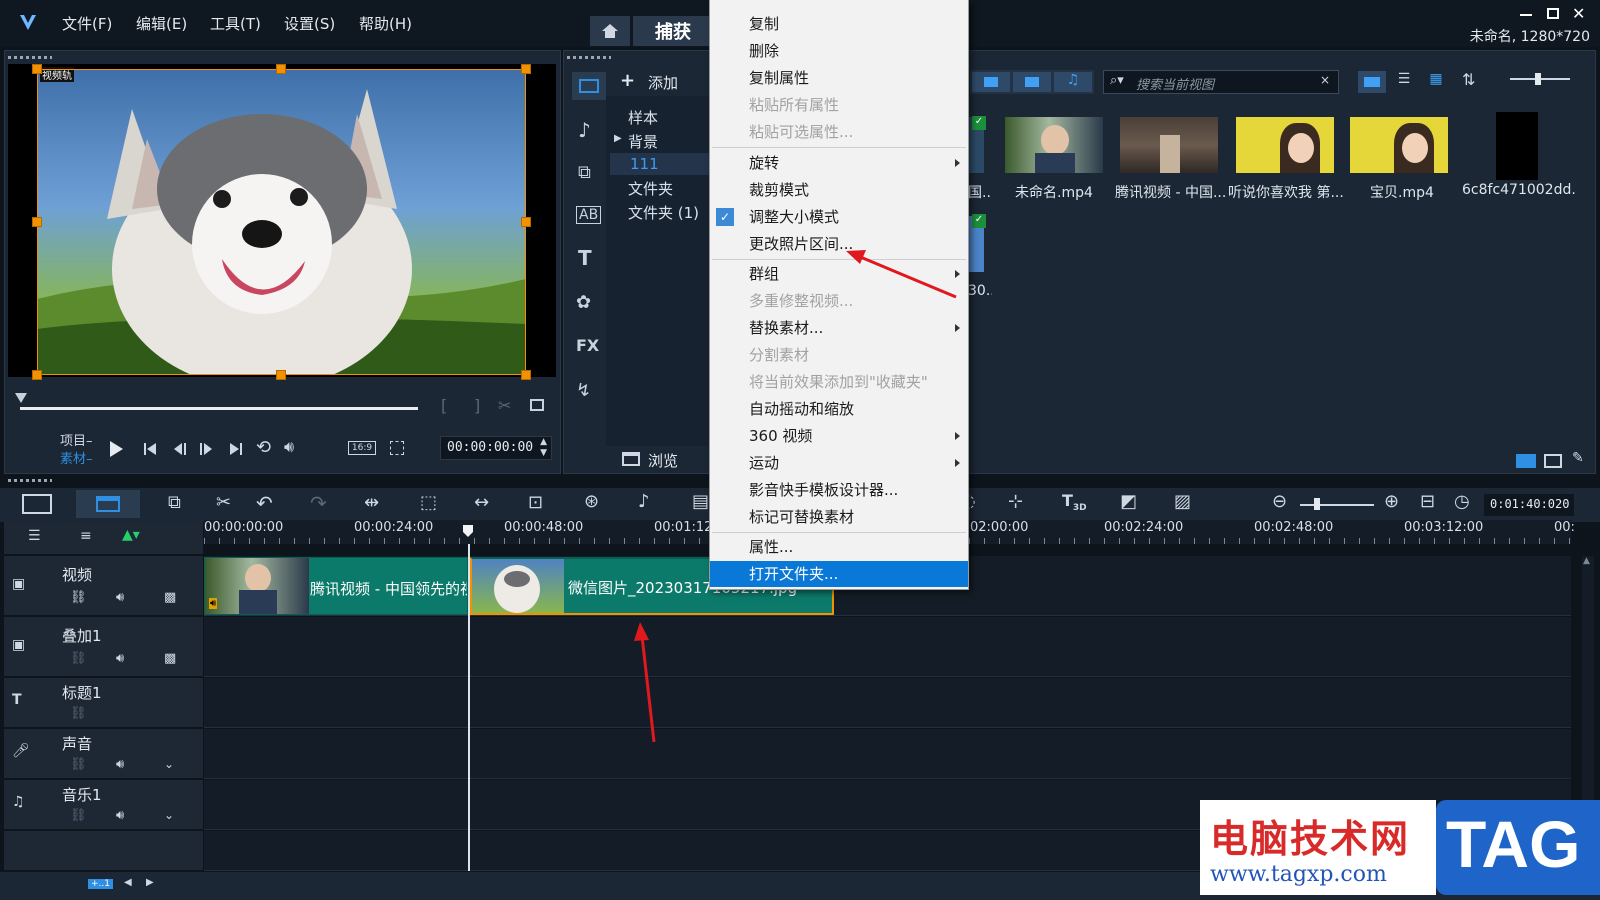 The height and width of the screenshot is (900, 1600). What do you see at coordinates (795, 496) in the screenshot?
I see `annotation-arrows` at bounding box center [795, 496].